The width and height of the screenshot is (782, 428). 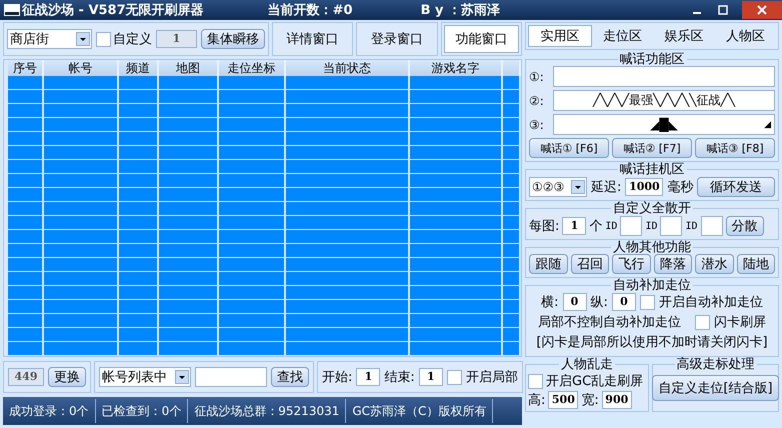 What do you see at coordinates (537, 101) in the screenshot?
I see `field-label: ②:` at bounding box center [537, 101].